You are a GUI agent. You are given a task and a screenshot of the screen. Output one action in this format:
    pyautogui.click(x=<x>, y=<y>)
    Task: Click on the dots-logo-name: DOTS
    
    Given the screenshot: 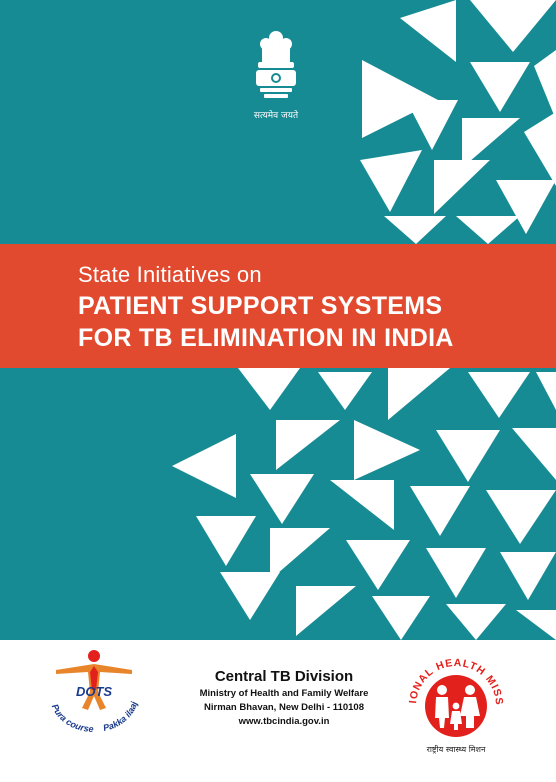 What is the action you would take?
    pyautogui.click(x=94, y=691)
    